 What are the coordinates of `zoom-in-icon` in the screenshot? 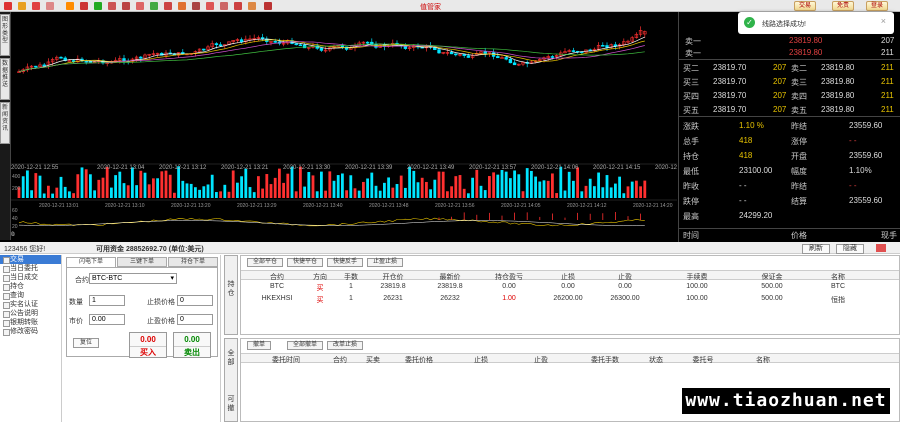 It's located at (36, 6).